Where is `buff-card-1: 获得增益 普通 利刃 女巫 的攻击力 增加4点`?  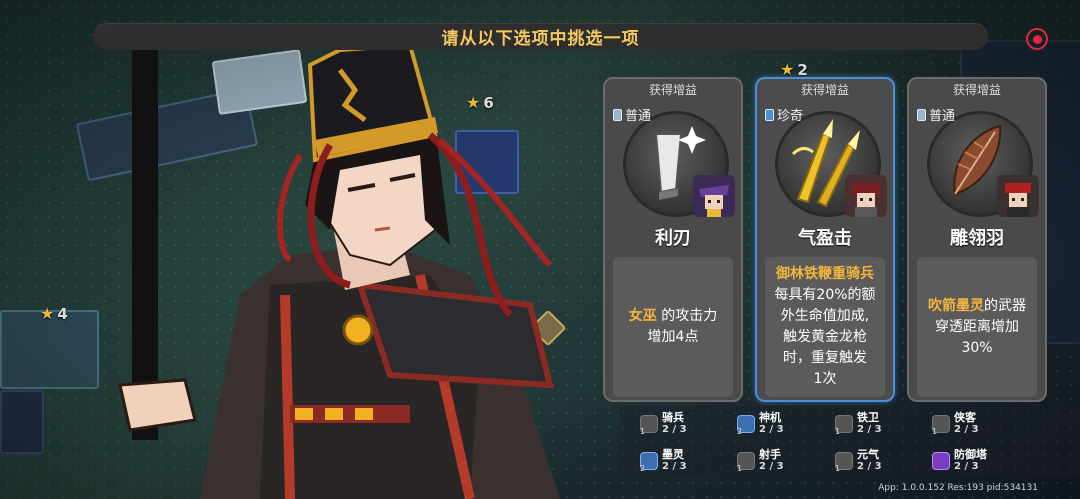 buff-card-1: 获得增益 普通 利刃 女巫 的攻击力 增加4点 is located at coordinates (673, 239).